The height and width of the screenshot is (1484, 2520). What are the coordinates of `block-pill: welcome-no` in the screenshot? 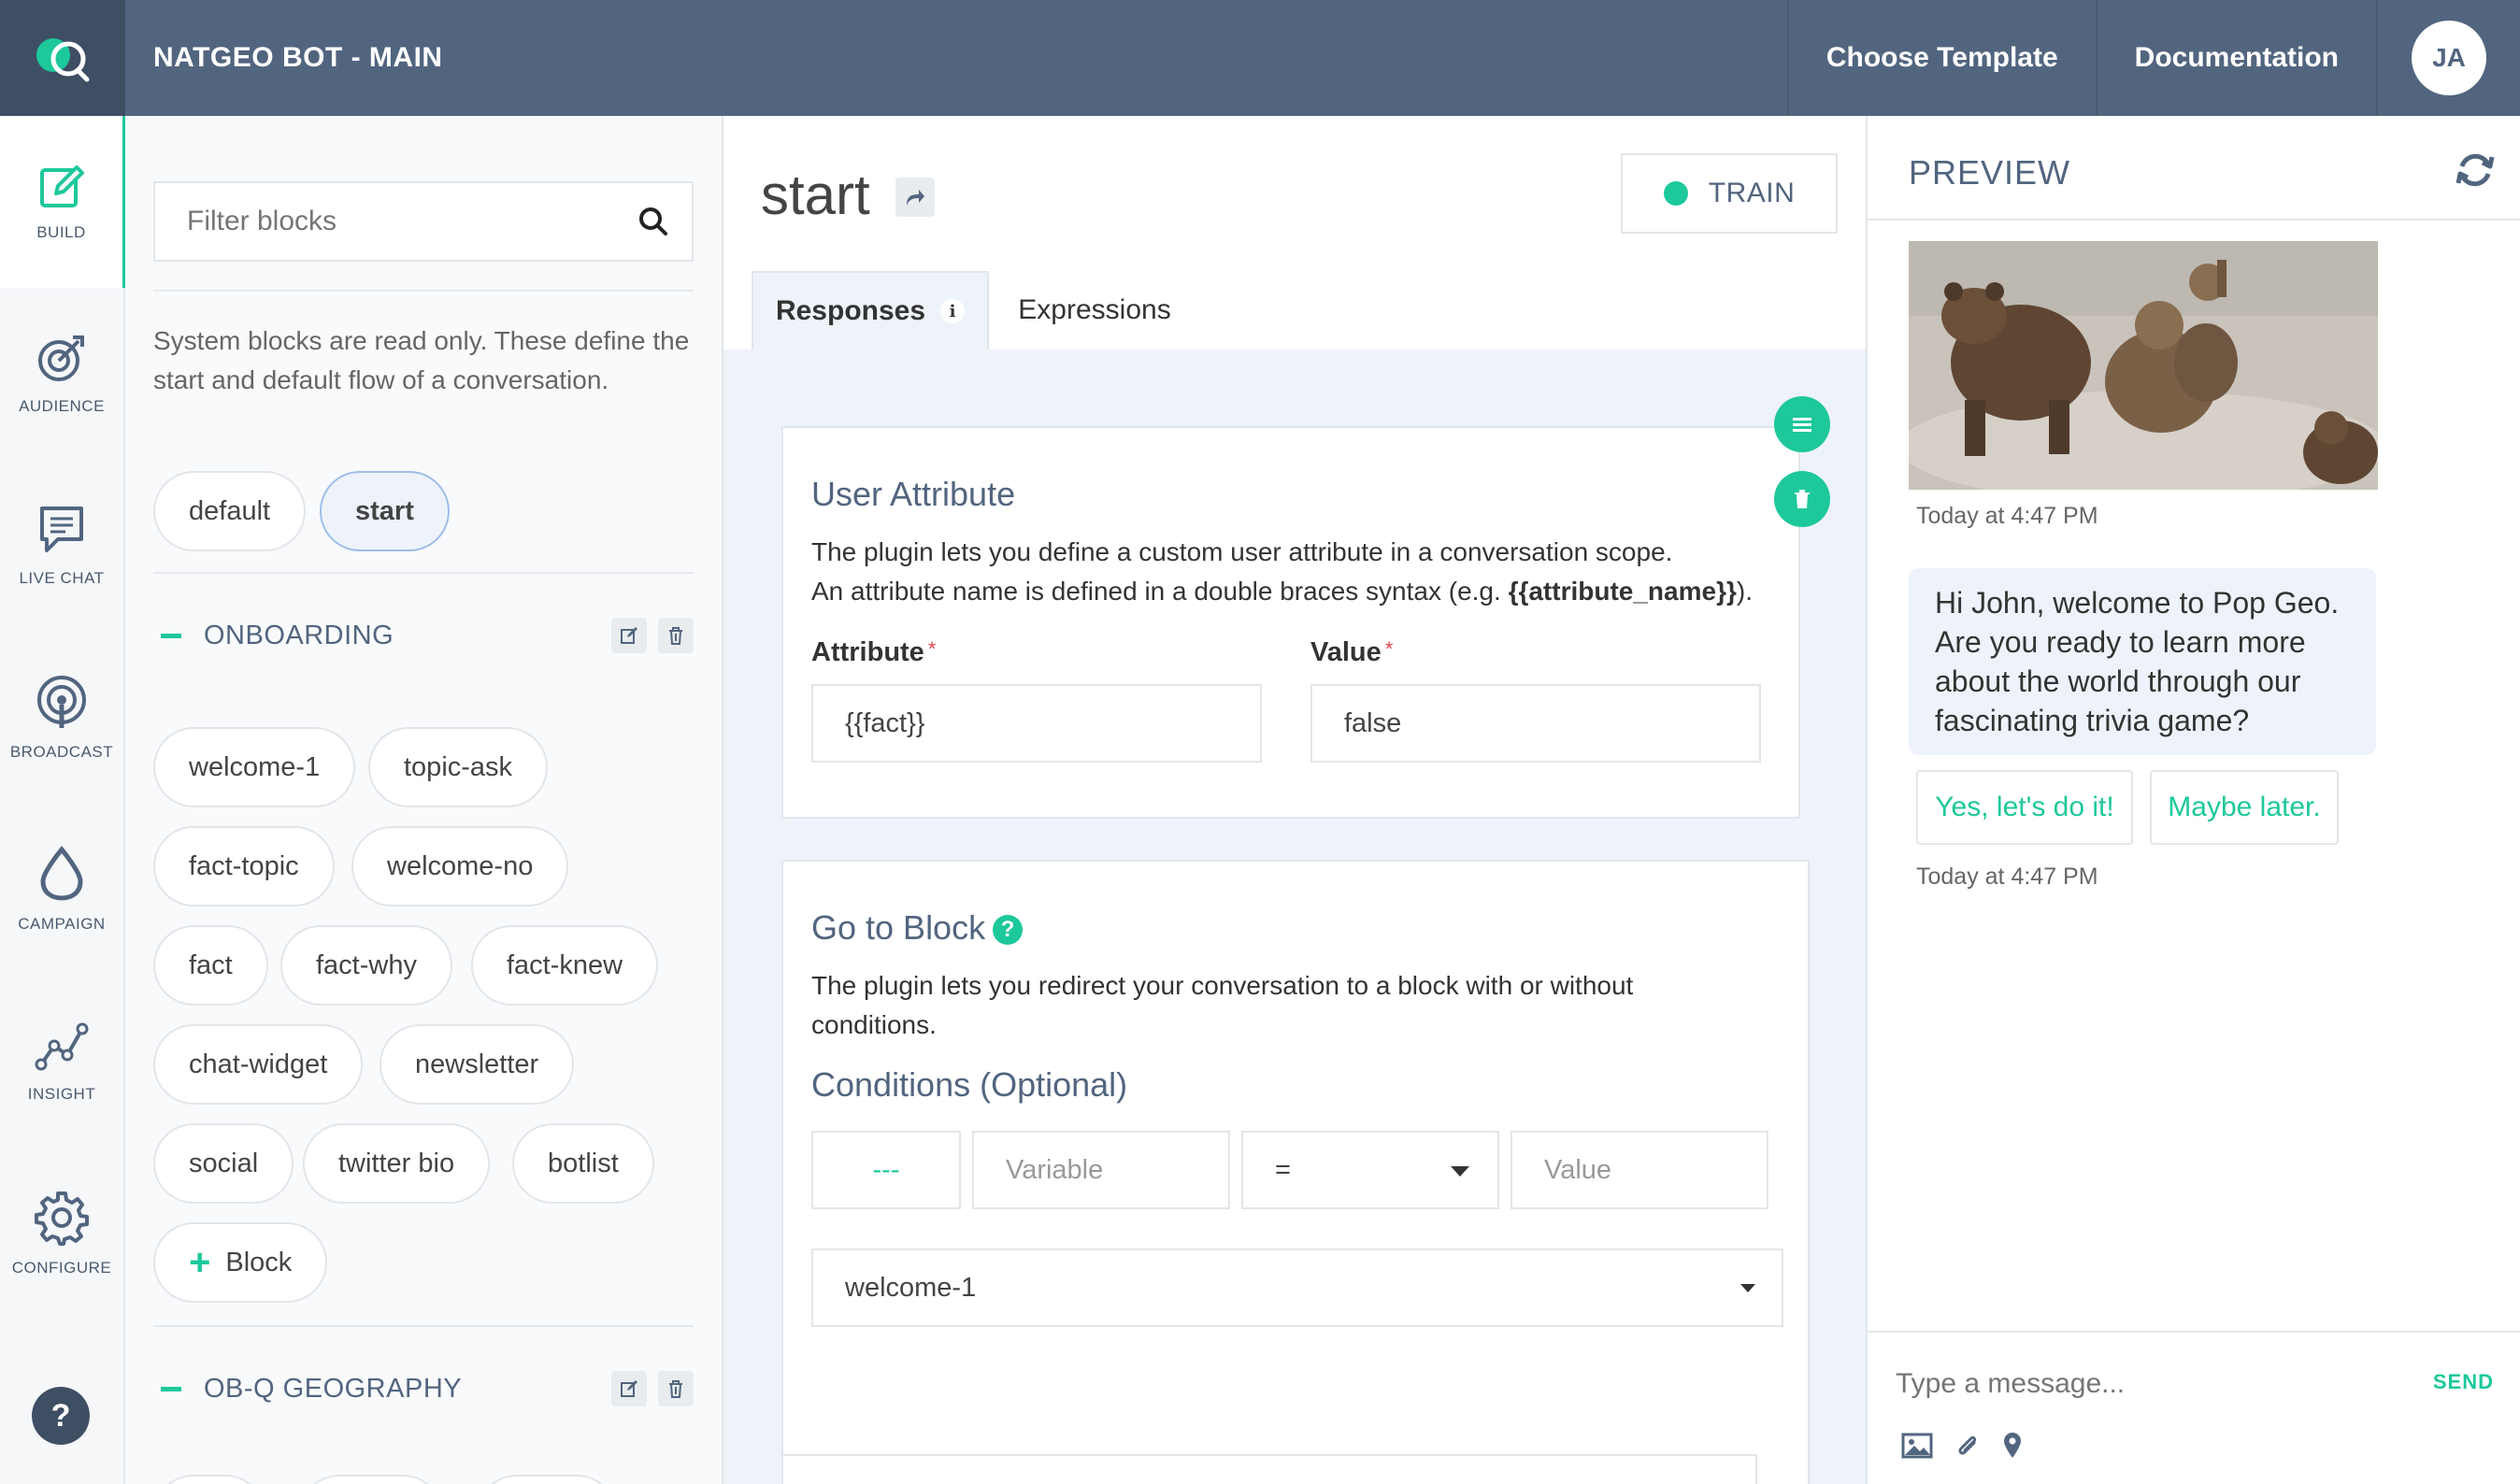 It's located at (460, 866).